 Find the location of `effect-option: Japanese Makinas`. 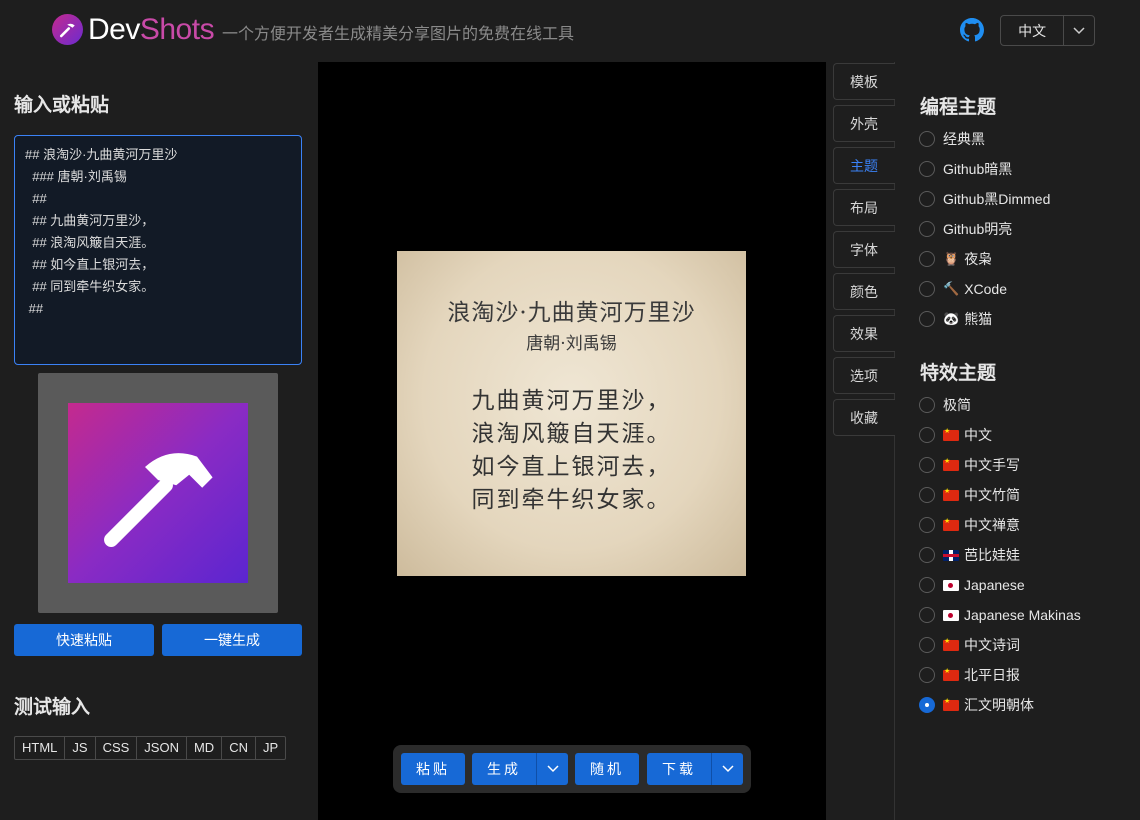

effect-option: Japanese Makinas is located at coordinates (1000, 615).